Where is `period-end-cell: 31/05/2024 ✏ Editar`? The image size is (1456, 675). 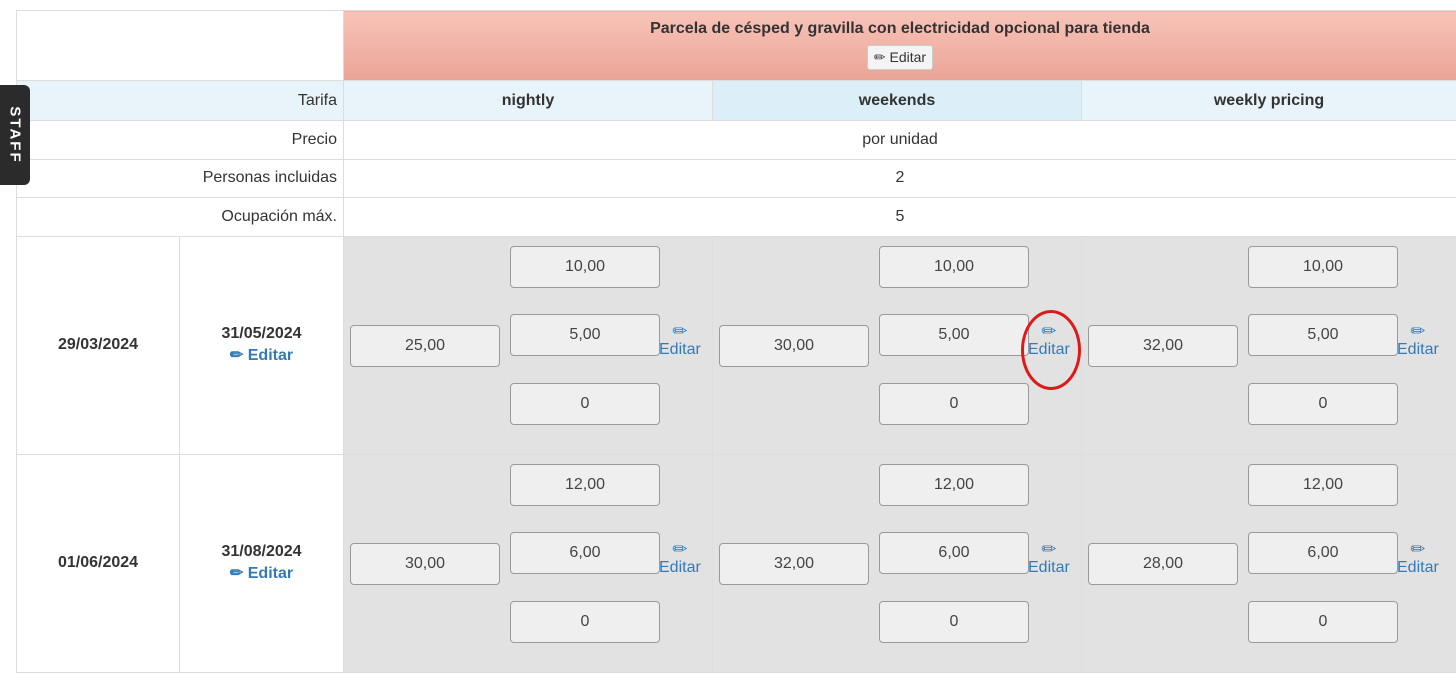
period-end-cell: 31/05/2024 ✏ Editar is located at coordinates (261, 345).